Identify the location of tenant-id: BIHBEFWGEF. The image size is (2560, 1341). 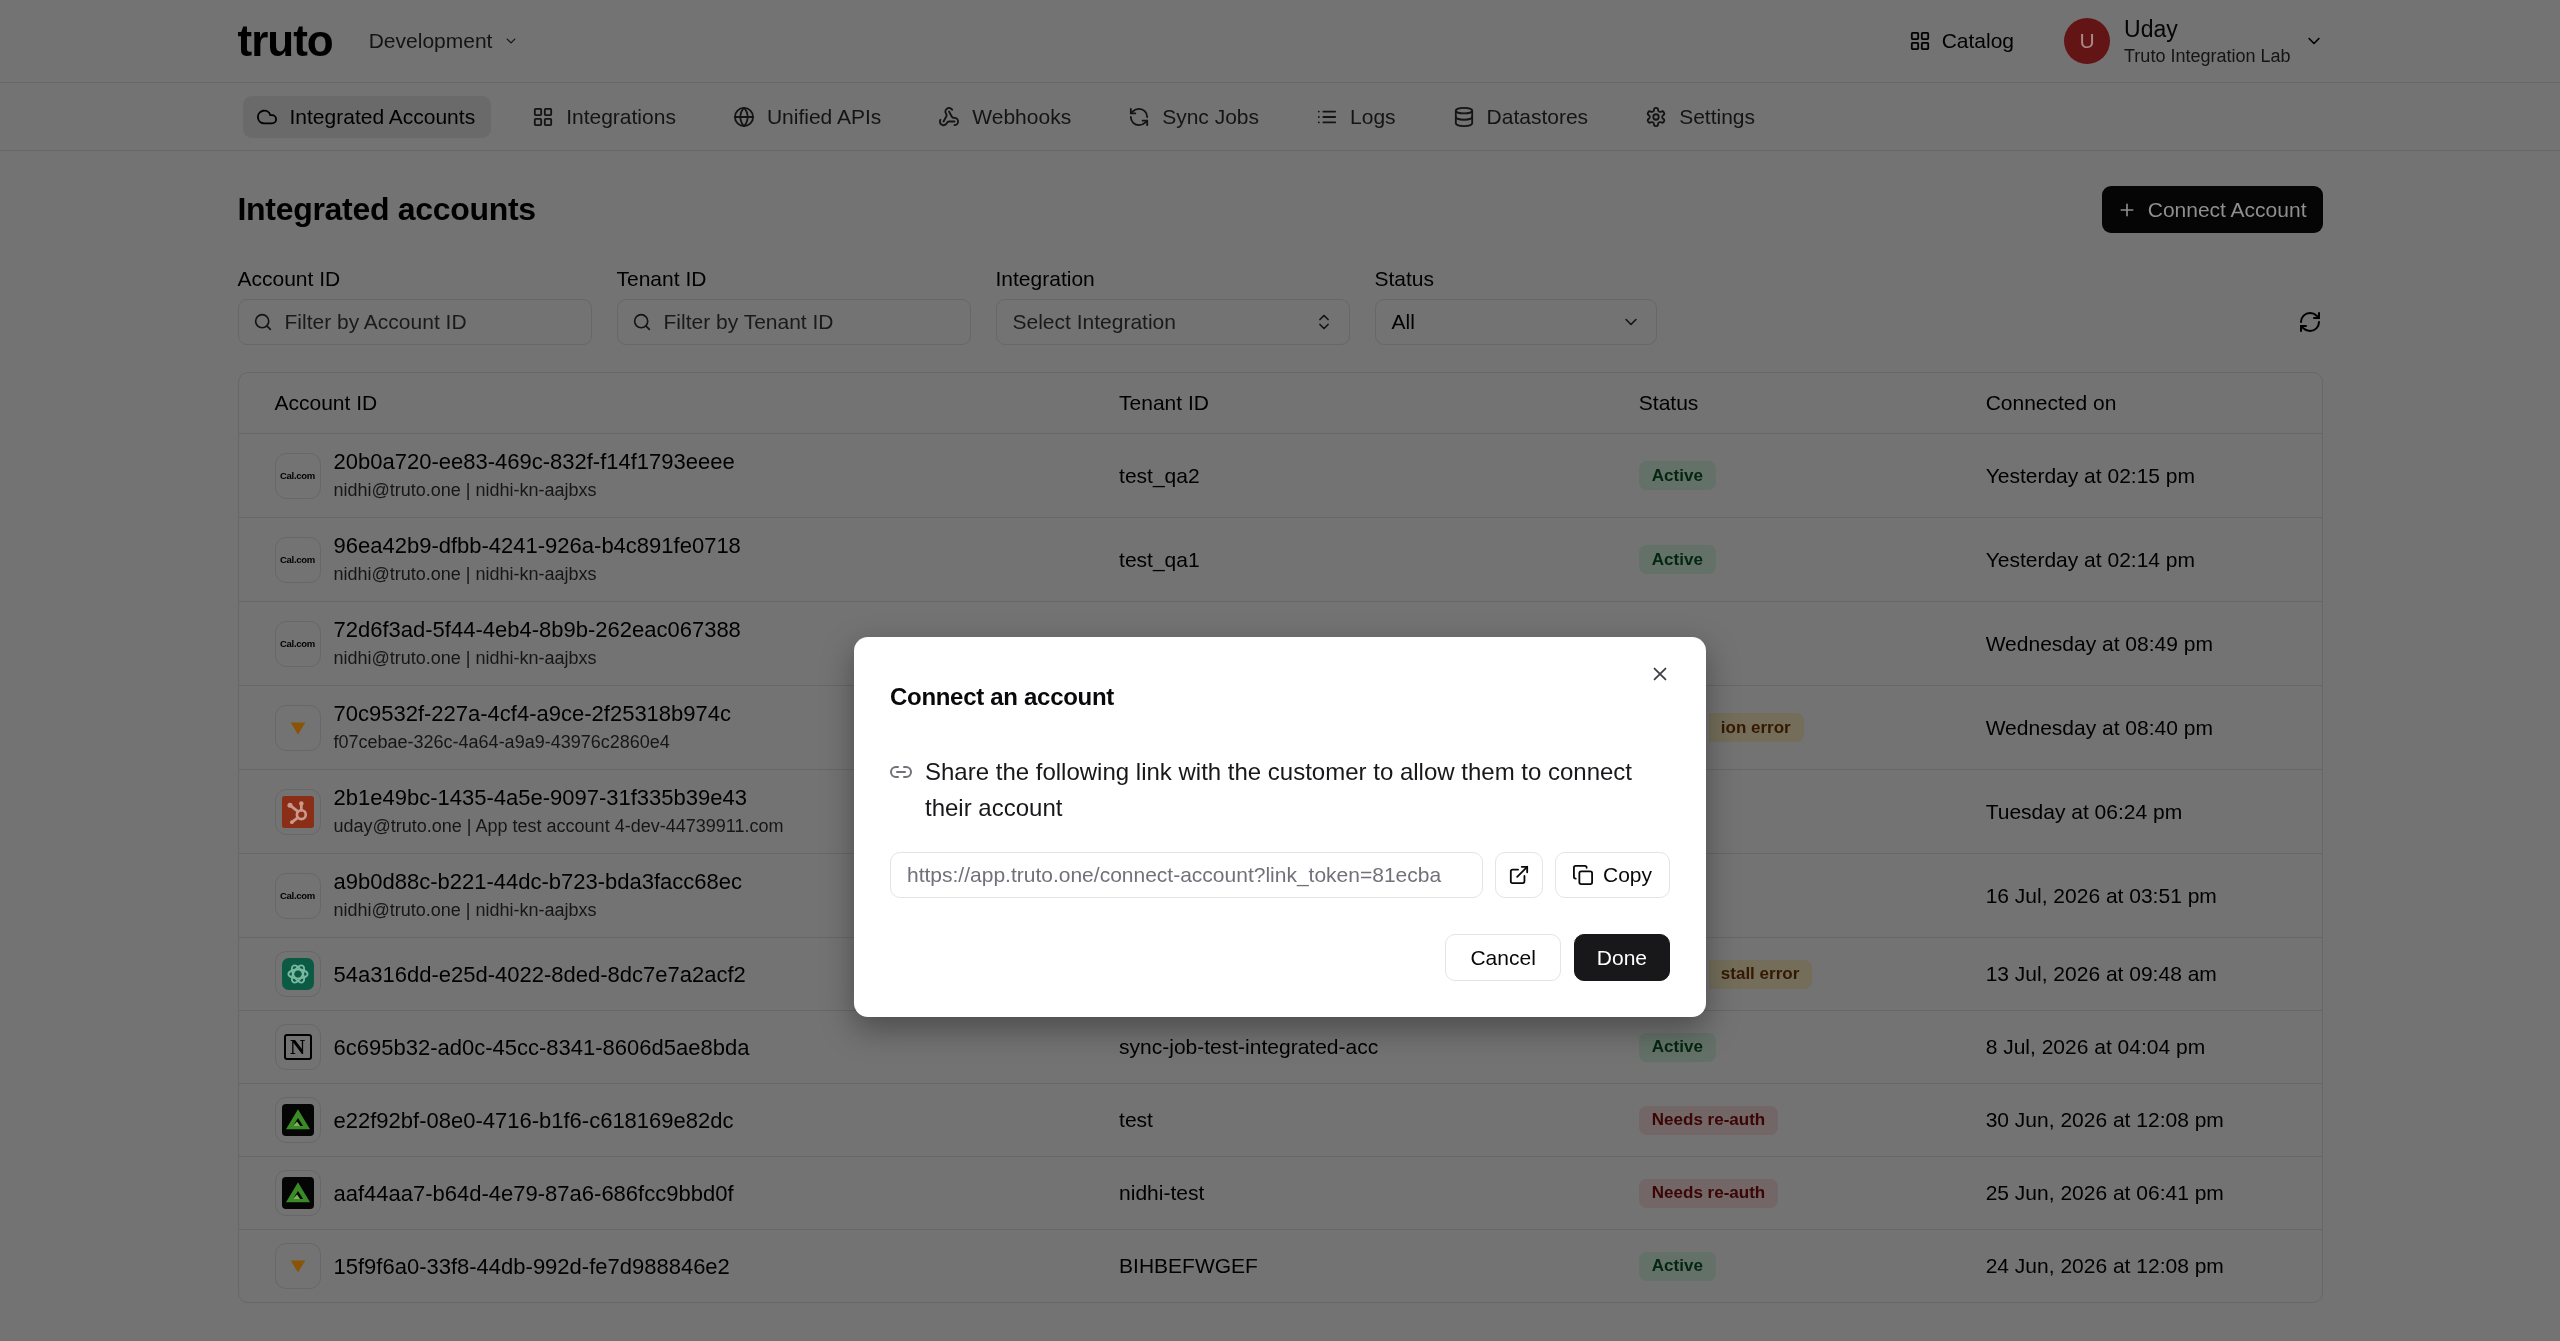
(1188, 1265).